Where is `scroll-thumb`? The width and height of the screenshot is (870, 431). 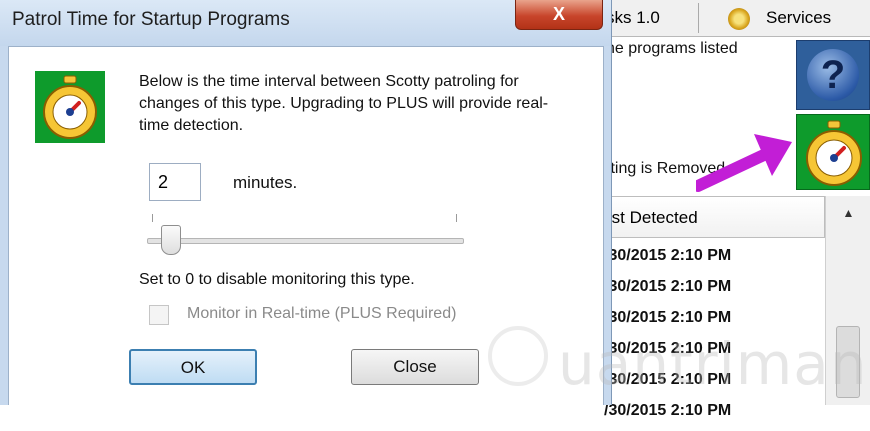
scroll-thumb is located at coordinates (848, 362).